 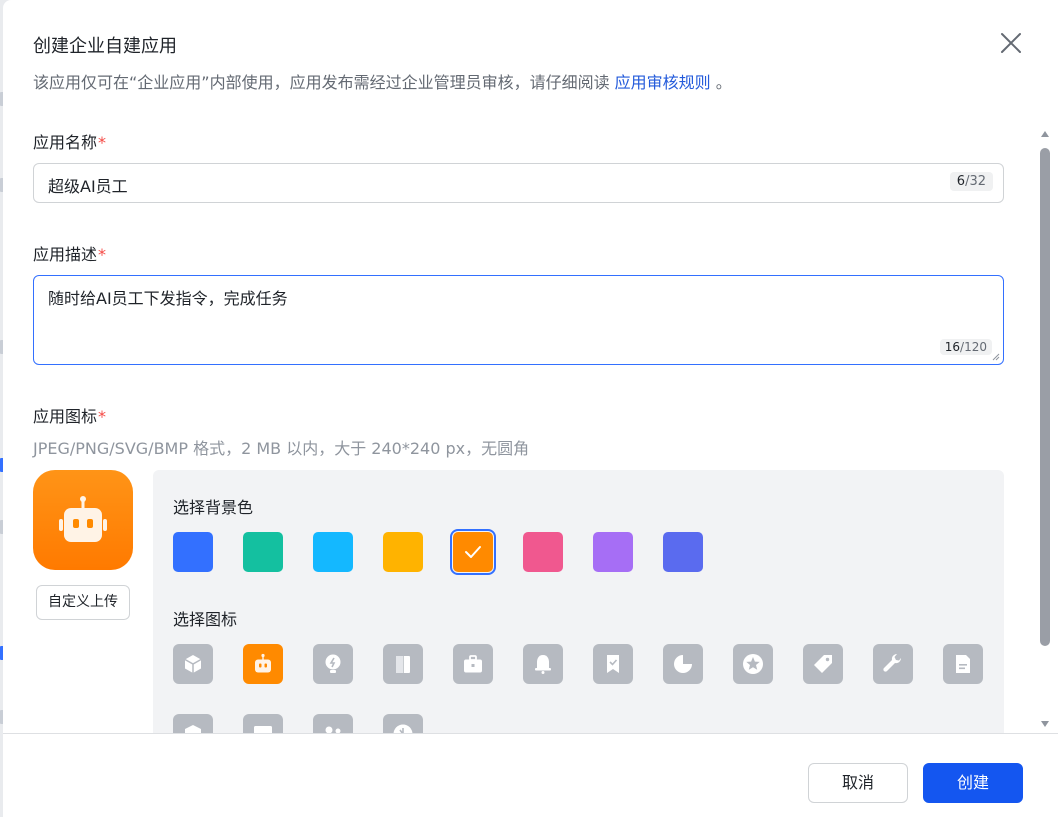 I want to click on resize-handle-icon, so click(x=995, y=356).